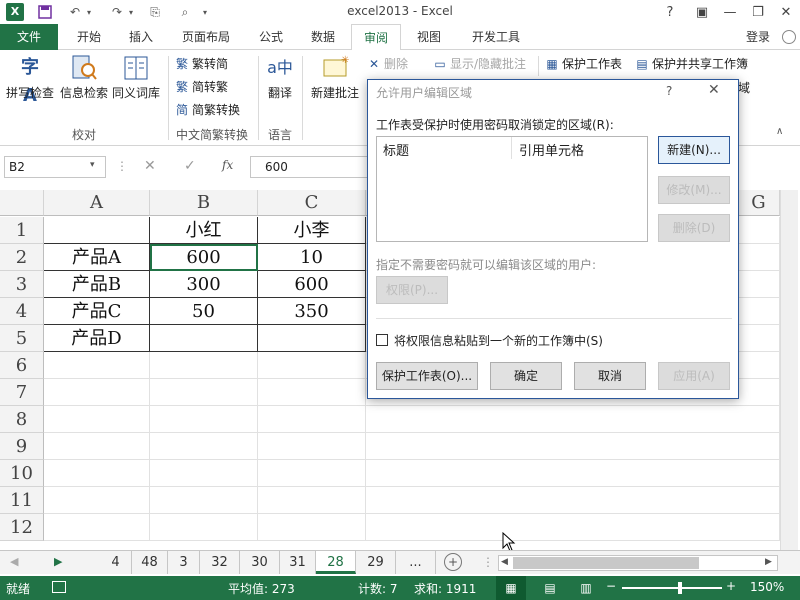 Image resolution: width=800 pixels, height=600 pixels. I want to click on tab-home: 开始, so click(89, 37).